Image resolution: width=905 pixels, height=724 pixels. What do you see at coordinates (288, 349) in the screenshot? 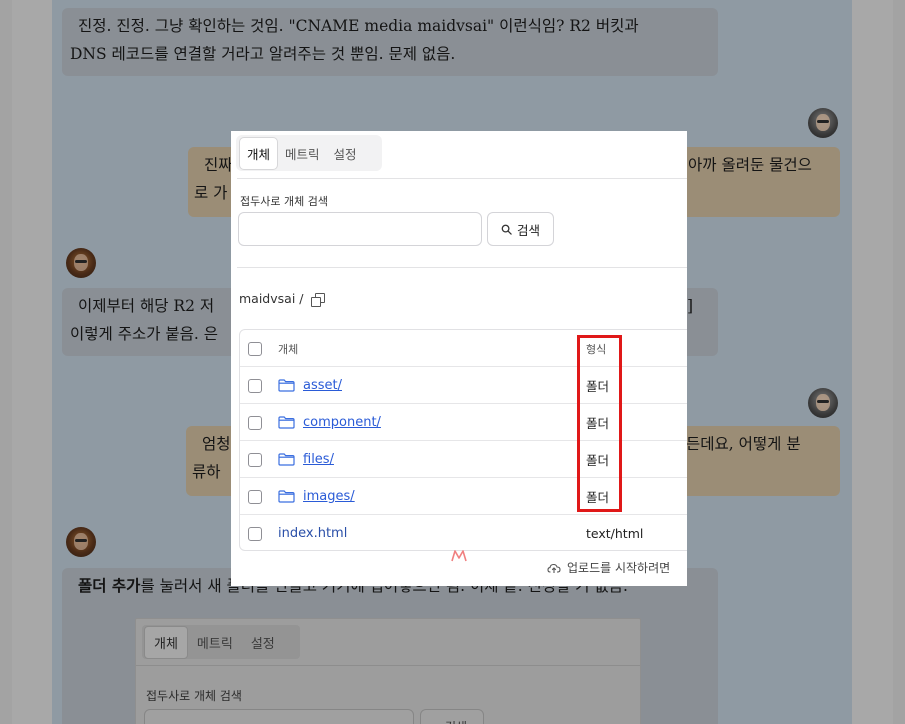
I see `column-header-name: 개체` at bounding box center [288, 349].